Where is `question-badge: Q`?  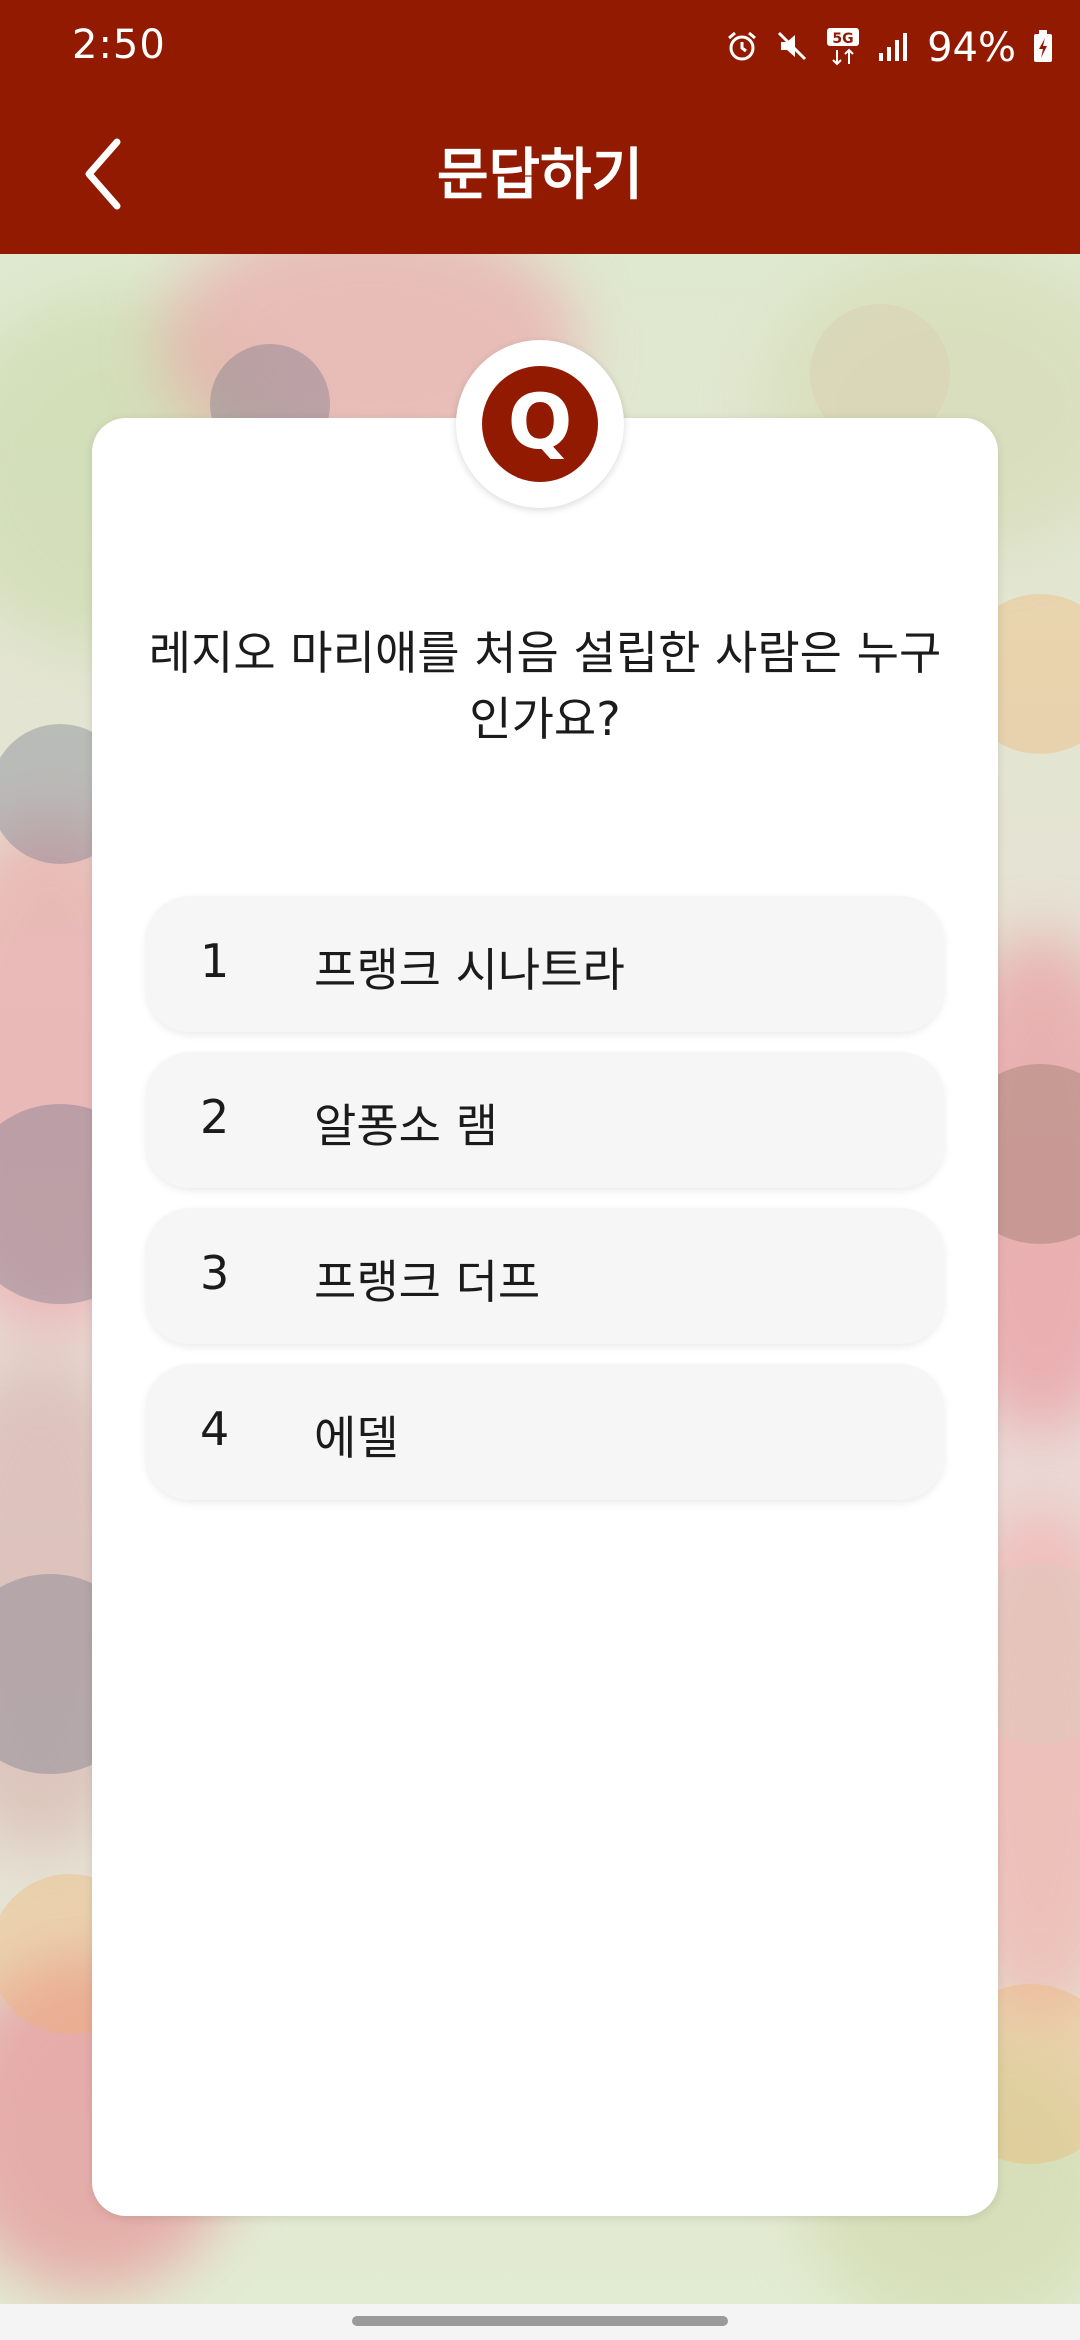 question-badge: Q is located at coordinates (540, 424).